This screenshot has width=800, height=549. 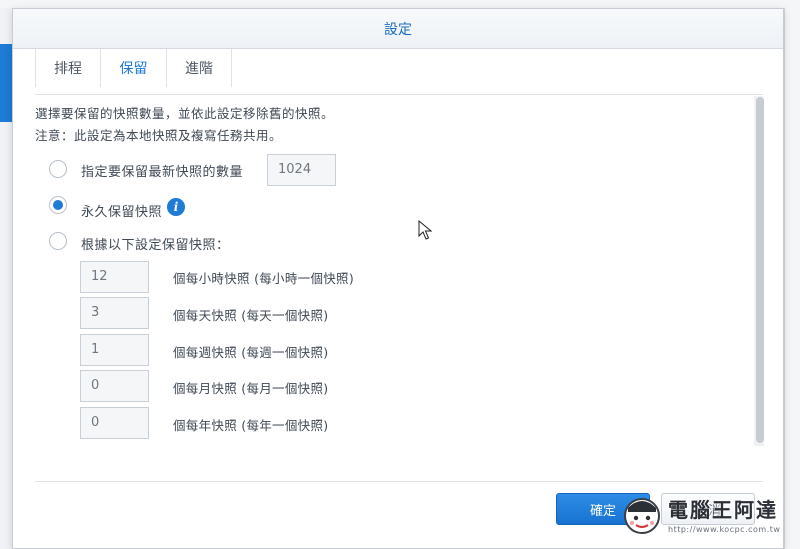 I want to click on weekly-label: 個每週快照 (每週一個快照), so click(x=251, y=352).